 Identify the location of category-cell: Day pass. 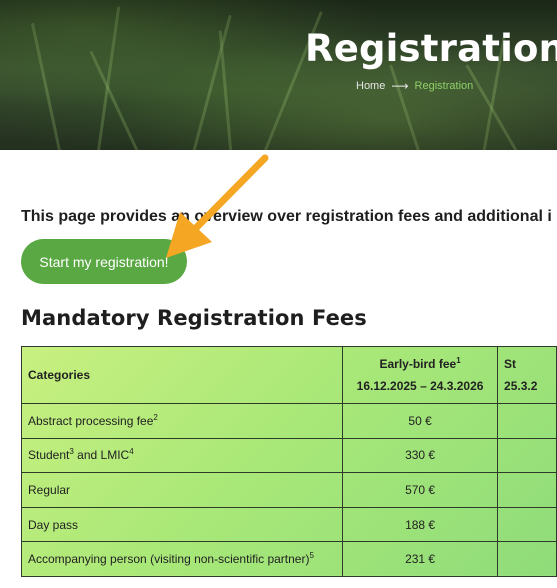
(182, 524).